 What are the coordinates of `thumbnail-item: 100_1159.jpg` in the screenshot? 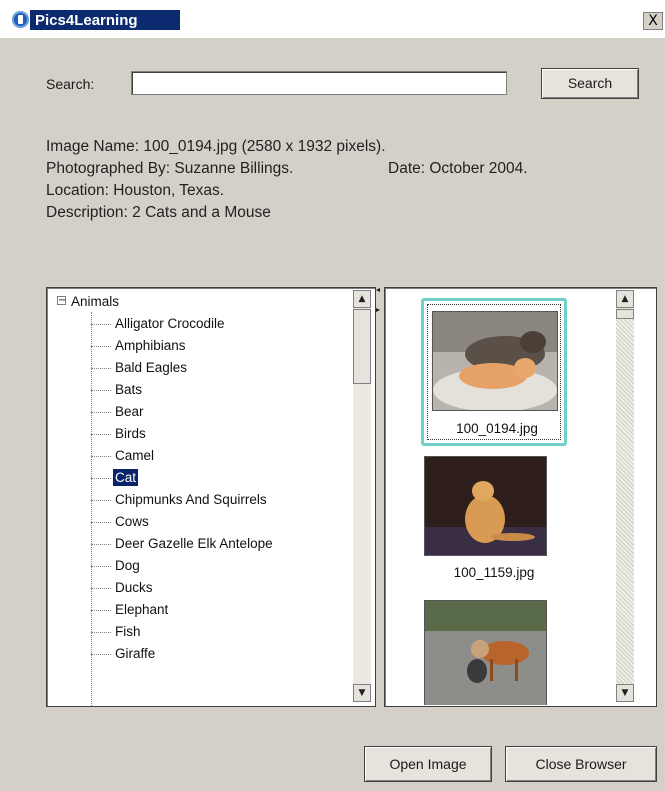 It's located at (494, 521).